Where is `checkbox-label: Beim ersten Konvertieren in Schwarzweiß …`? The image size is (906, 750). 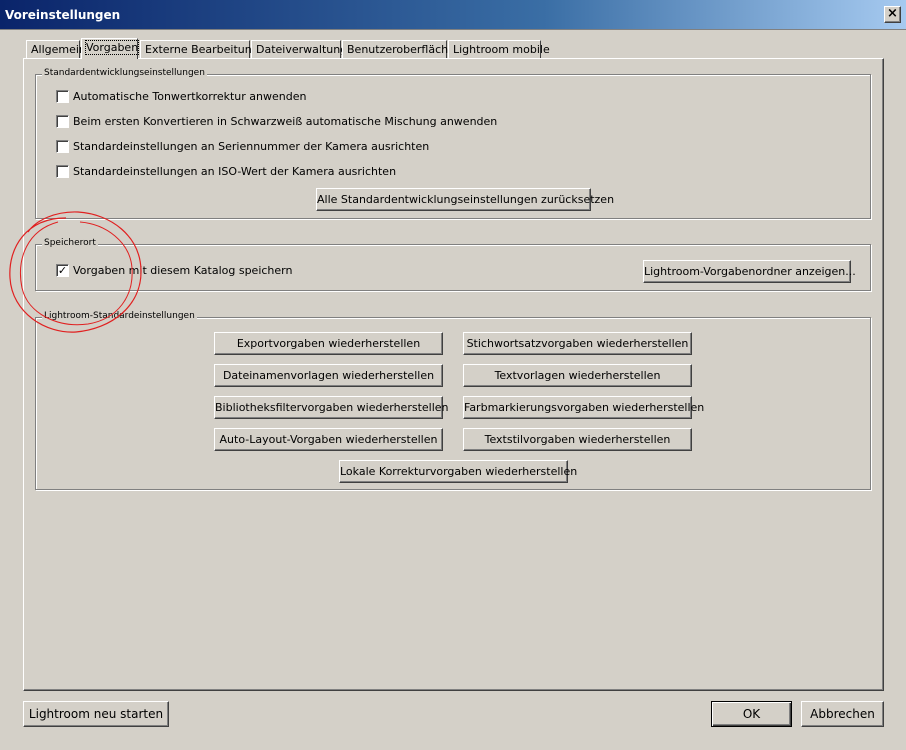 checkbox-label: Beim ersten Konvertieren in Schwarzweiß … is located at coordinates (285, 121).